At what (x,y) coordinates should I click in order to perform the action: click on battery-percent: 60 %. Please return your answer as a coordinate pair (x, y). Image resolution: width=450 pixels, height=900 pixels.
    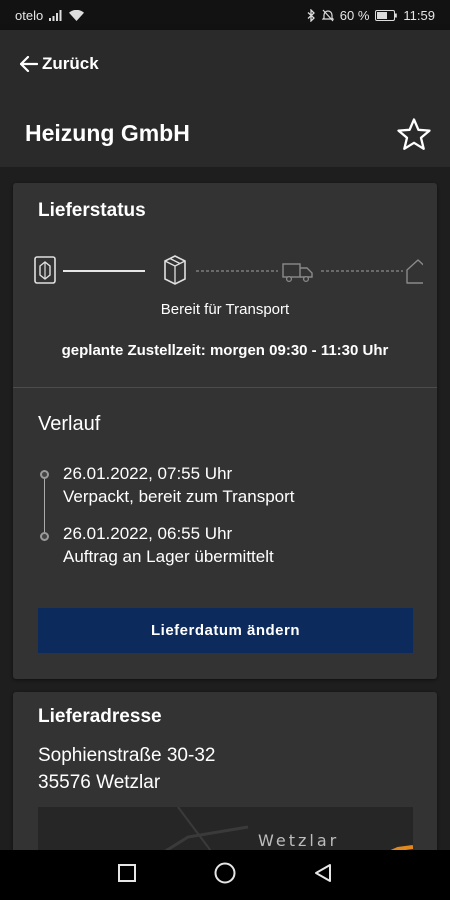
    Looking at the image, I should click on (354, 15).